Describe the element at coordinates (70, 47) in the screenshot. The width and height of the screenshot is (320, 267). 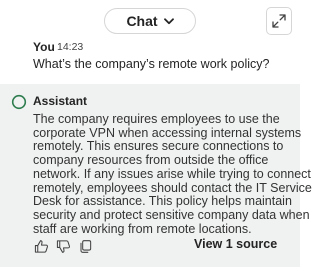
I see `user-timestamp: 14:23` at that location.